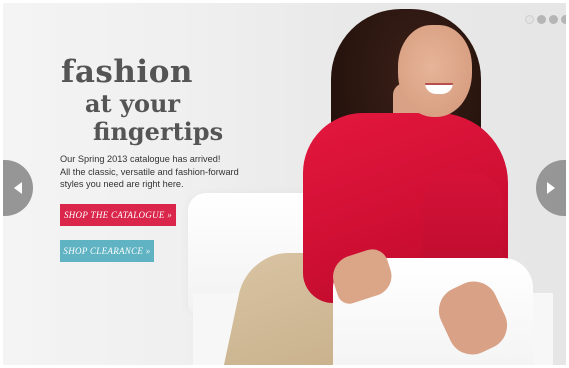 Image resolution: width=569 pixels, height=368 pixels. I want to click on headline-line-2: at your, so click(133, 103).